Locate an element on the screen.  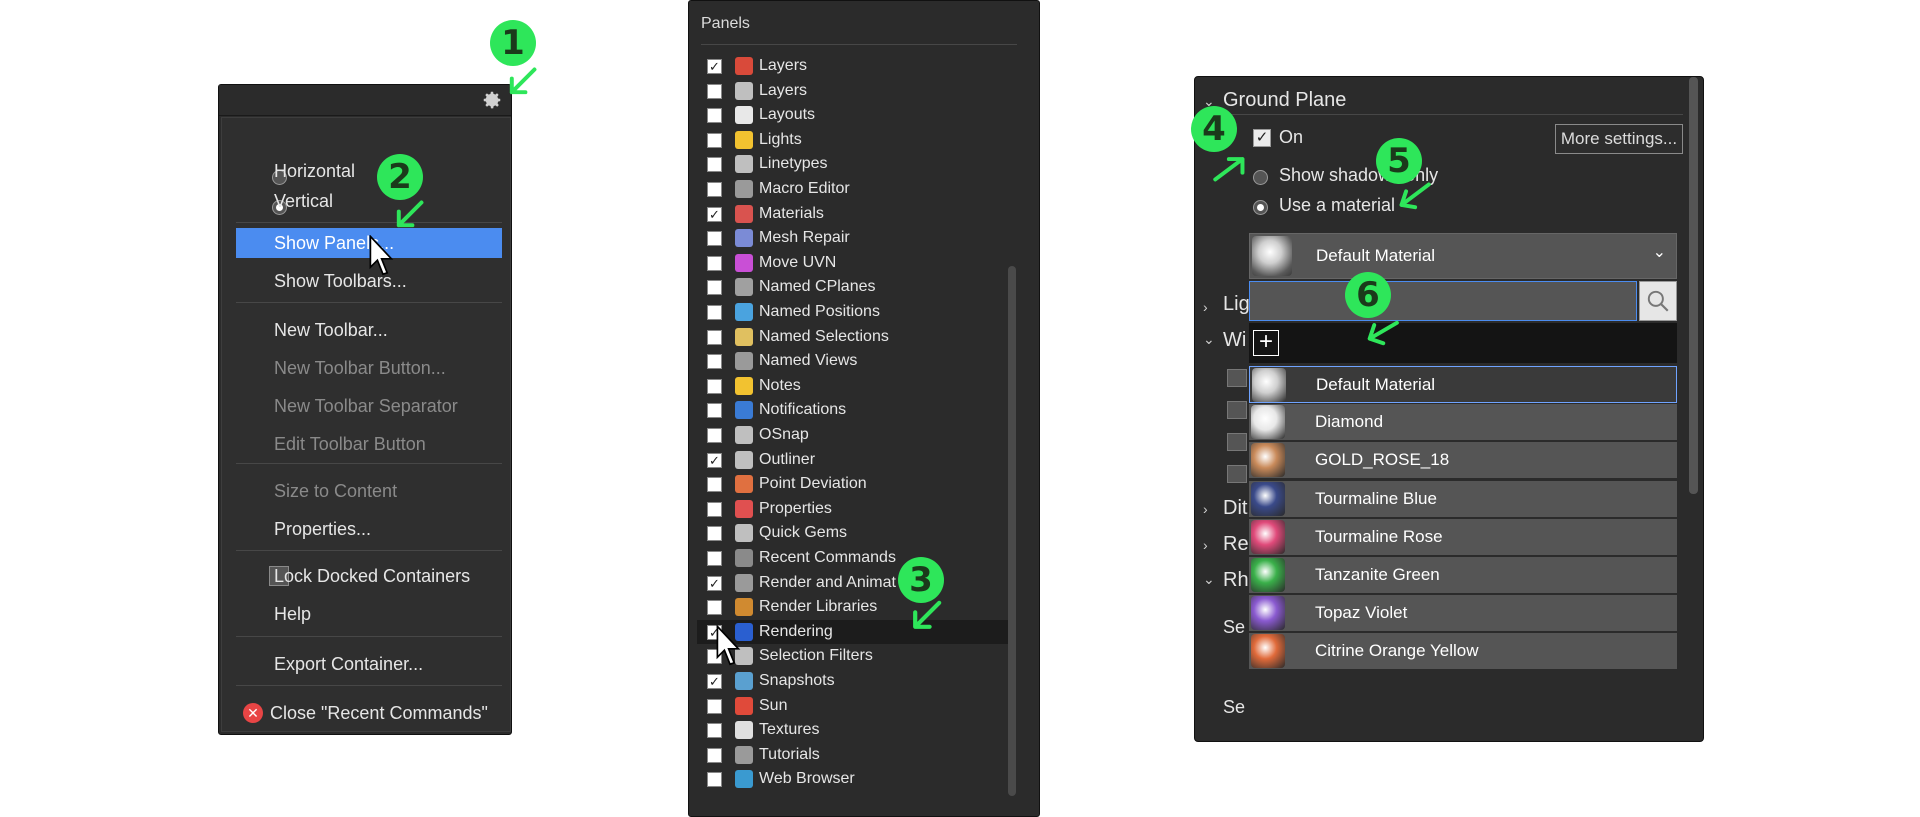
panel-item-lights: Lights is located at coordinates (853, 140).